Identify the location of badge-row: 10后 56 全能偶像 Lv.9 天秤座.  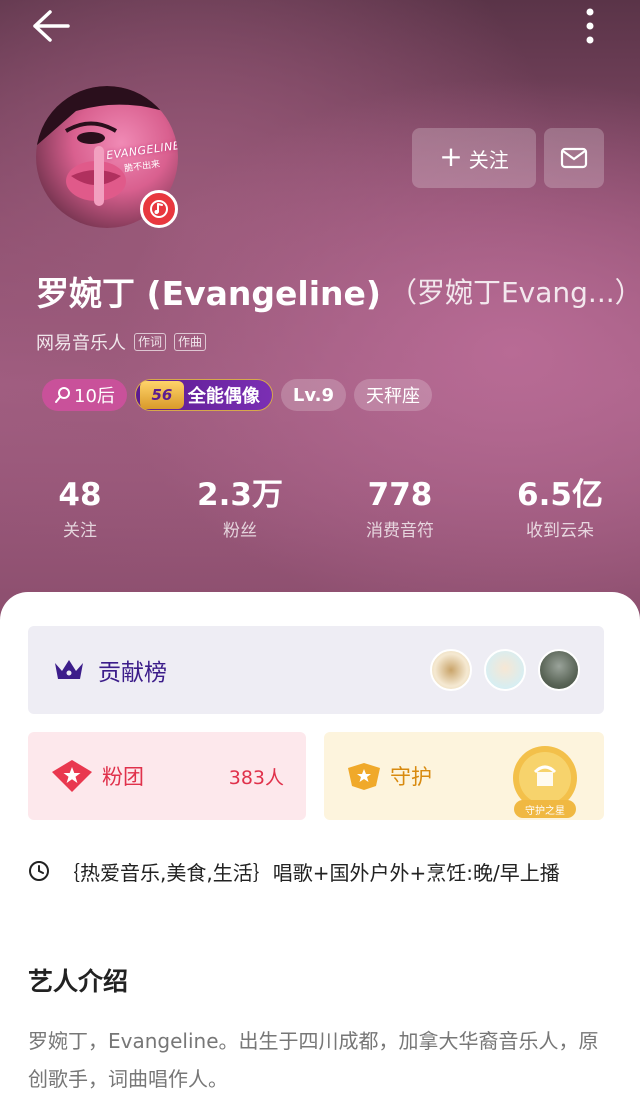
(237, 395).